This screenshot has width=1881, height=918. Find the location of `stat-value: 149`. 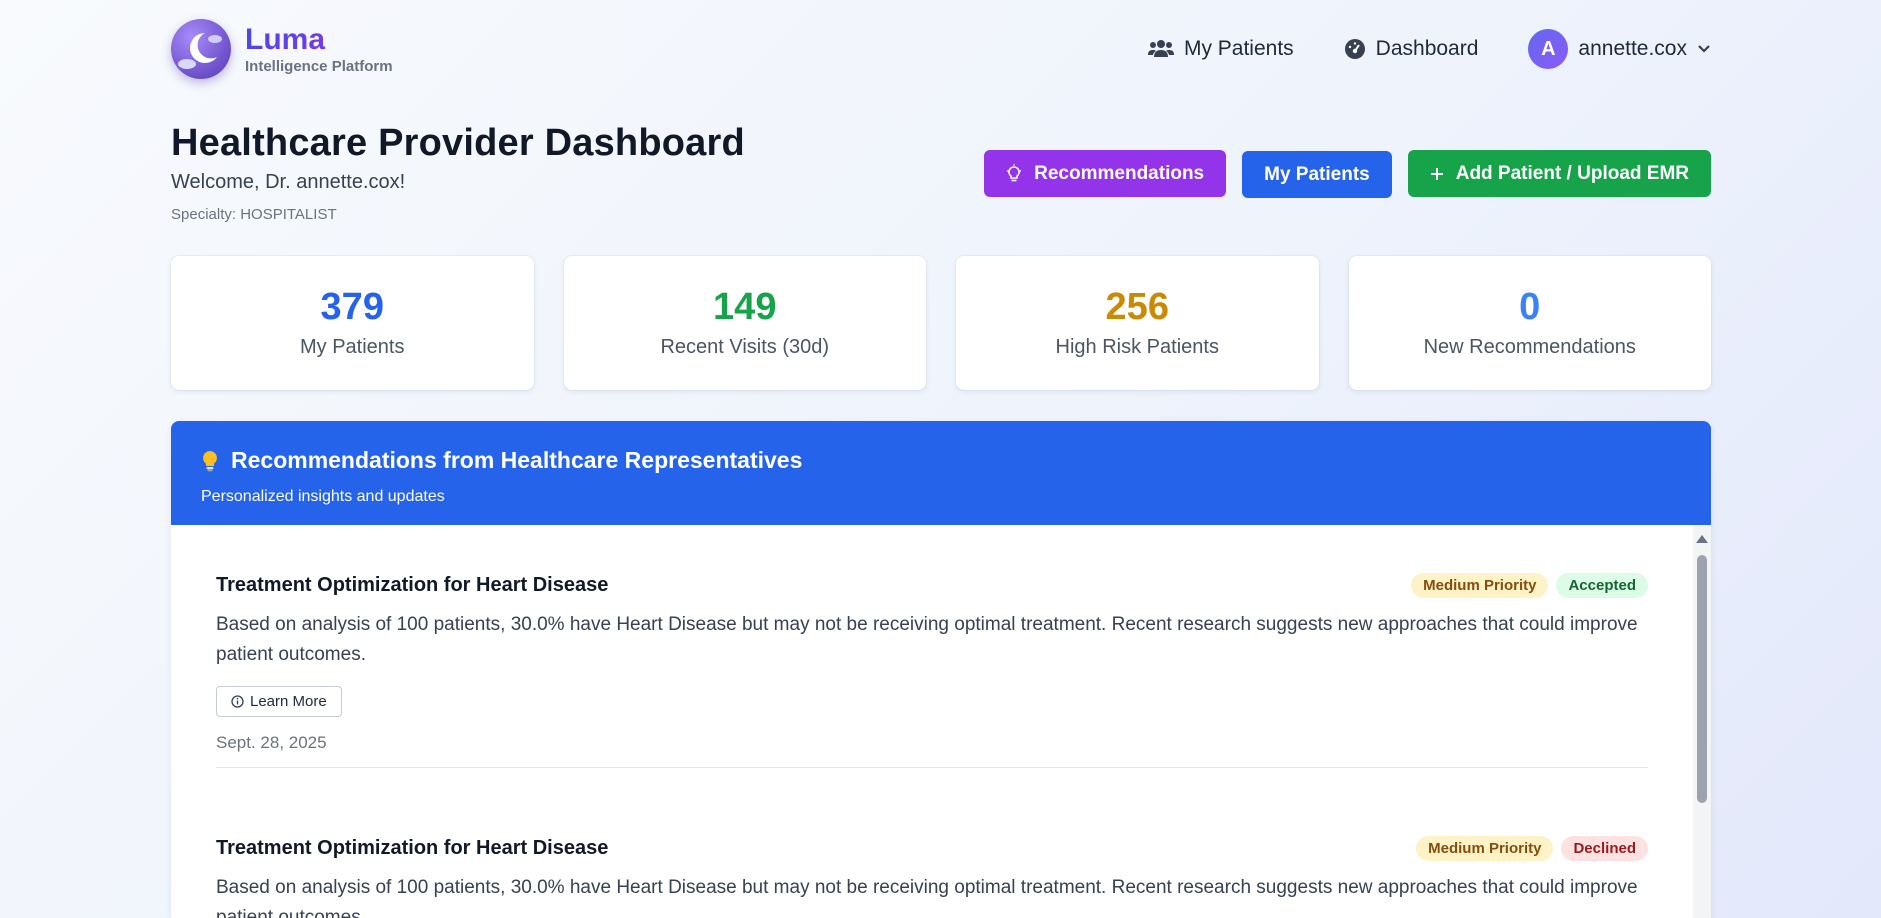

stat-value: 149 is located at coordinates (745, 306).